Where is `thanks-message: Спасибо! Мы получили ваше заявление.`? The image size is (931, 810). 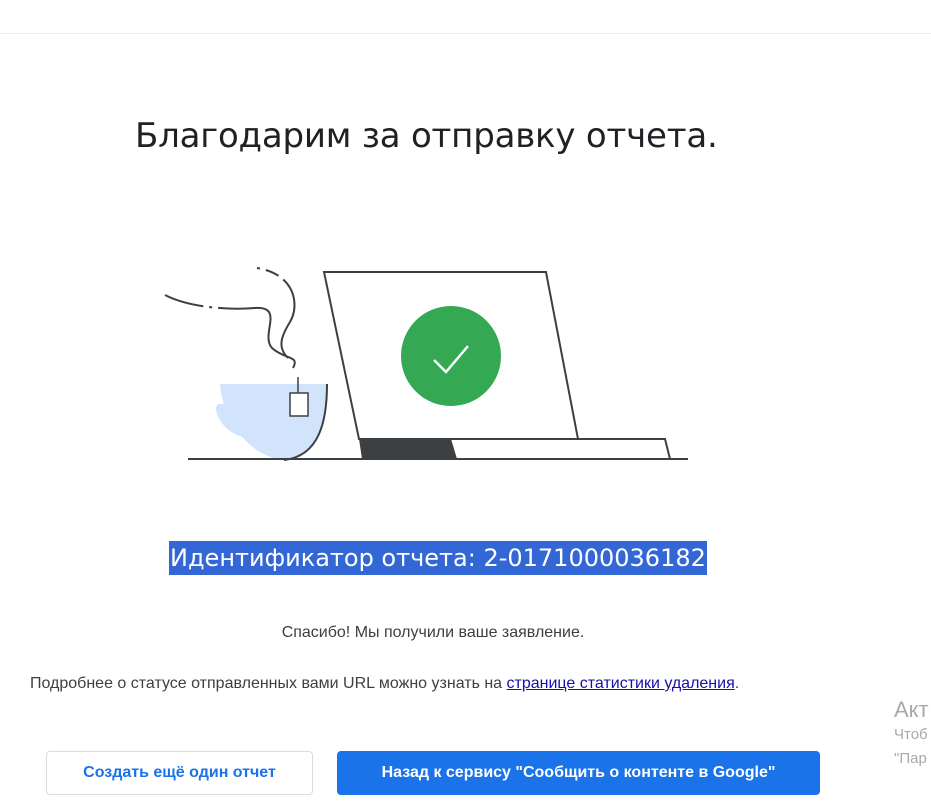 thanks-message: Спасибо! Мы получили ваше заявление. is located at coordinates (433, 632).